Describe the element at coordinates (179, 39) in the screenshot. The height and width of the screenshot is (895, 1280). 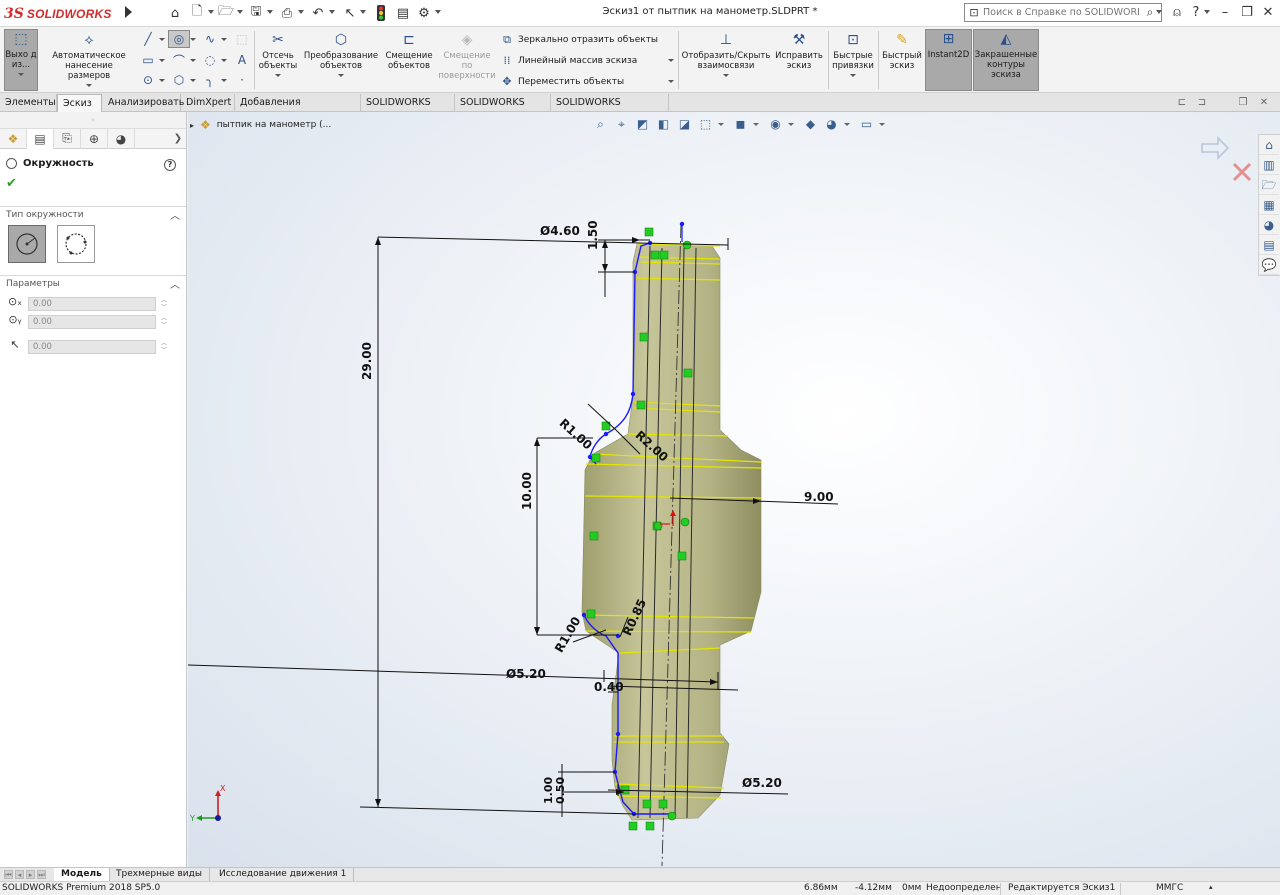
I see `circle-icon: ◎` at that location.